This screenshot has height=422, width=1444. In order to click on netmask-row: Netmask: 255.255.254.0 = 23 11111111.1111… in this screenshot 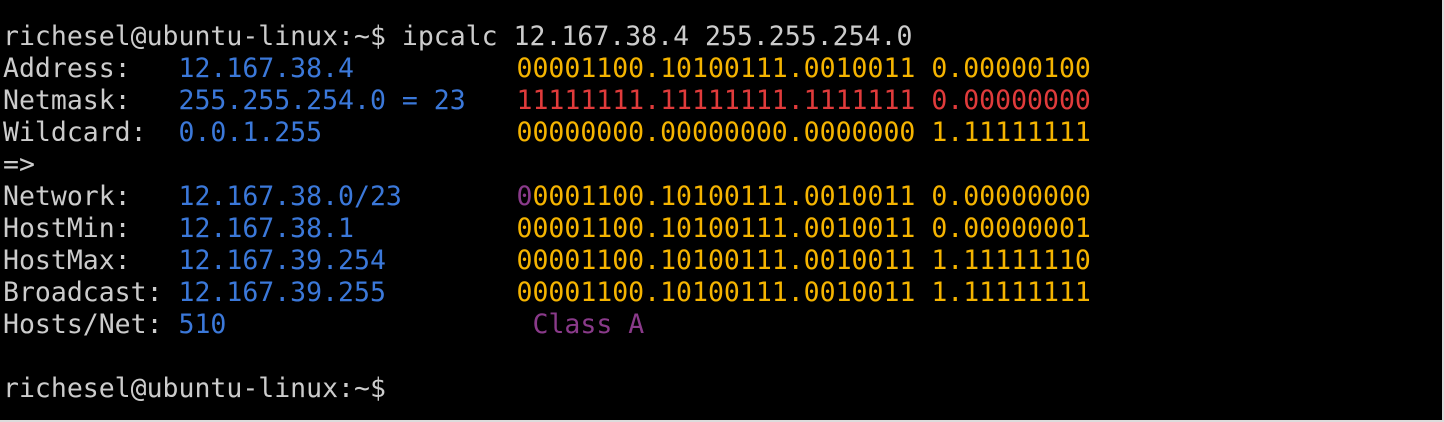, I will do `click(547, 101)`.